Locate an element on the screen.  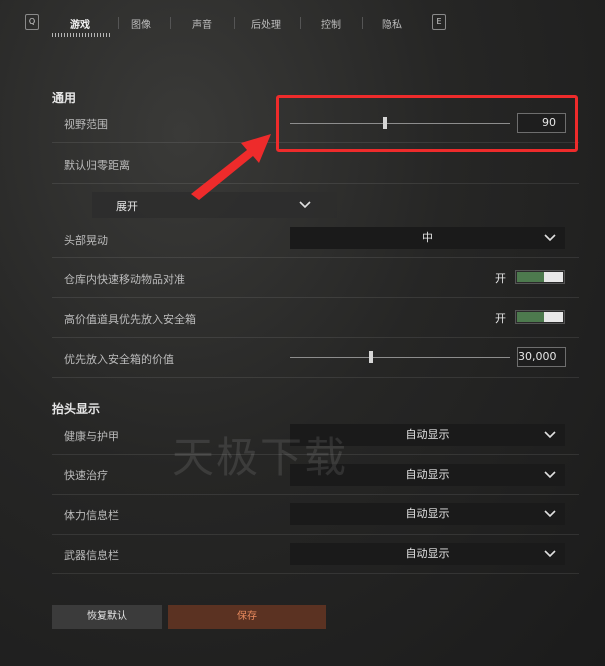
stamina-label: 体力信息栏 is located at coordinates (91, 515).